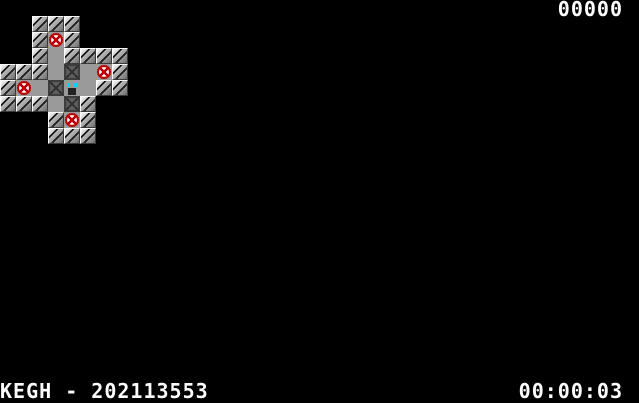 The height and width of the screenshot is (403, 639). I want to click on level-title: KEGH - 202113553, so click(104, 391).